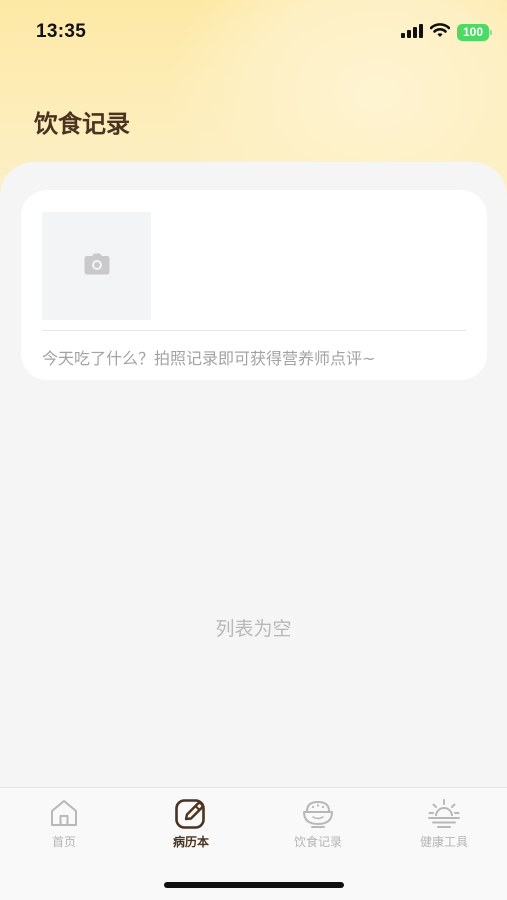 This screenshot has width=507, height=900. Describe the element at coordinates (443, 842) in the screenshot. I see `tab-health-tools-label: 健康工具` at that location.